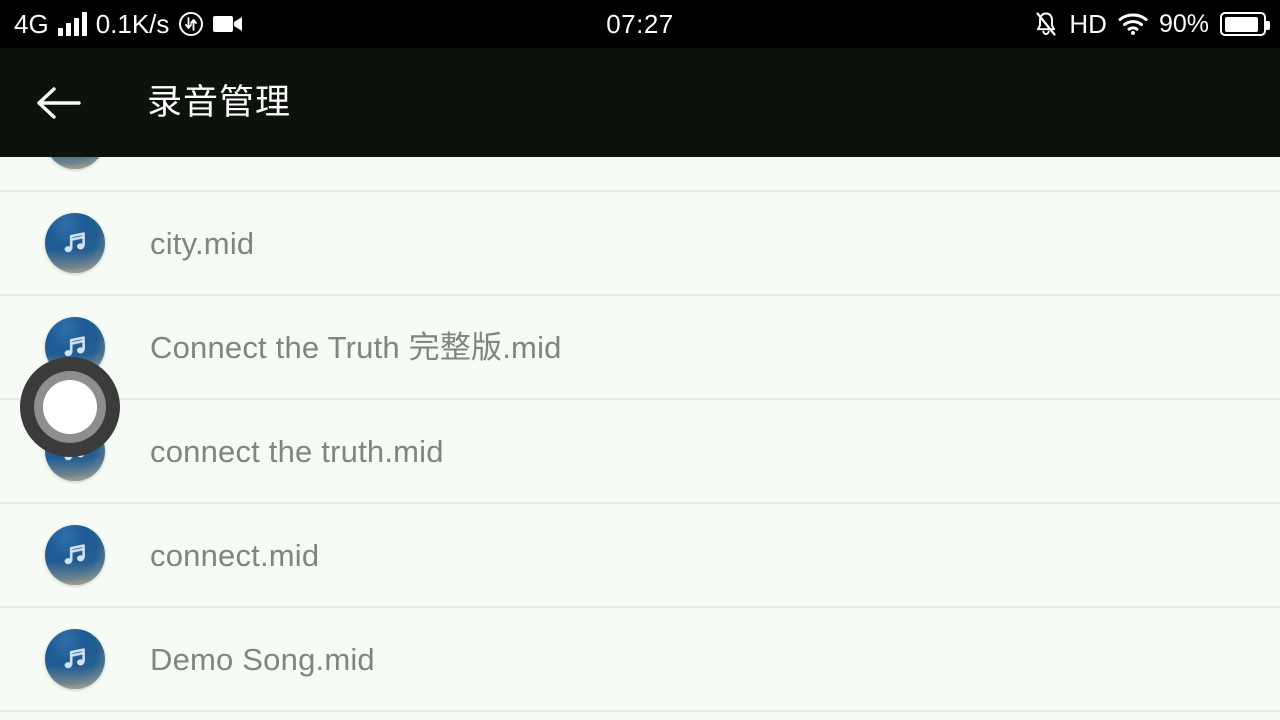 This screenshot has width=1280, height=720. I want to click on data-rate-label: 0.1K/s, so click(132, 24).